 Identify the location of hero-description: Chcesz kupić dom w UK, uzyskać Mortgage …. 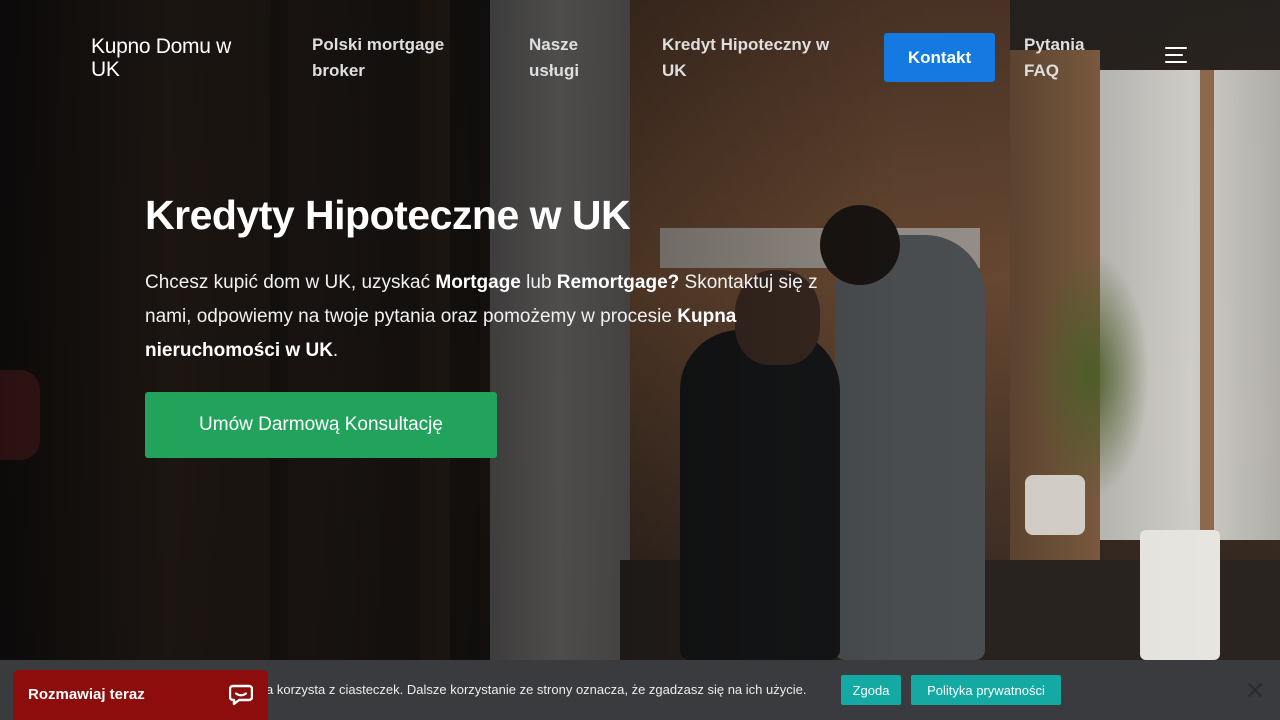
(485, 317).